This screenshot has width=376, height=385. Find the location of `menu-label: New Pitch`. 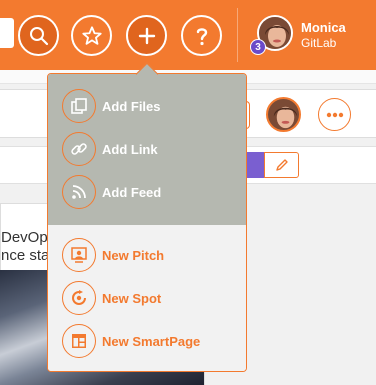

menu-label: New Pitch is located at coordinates (133, 255).